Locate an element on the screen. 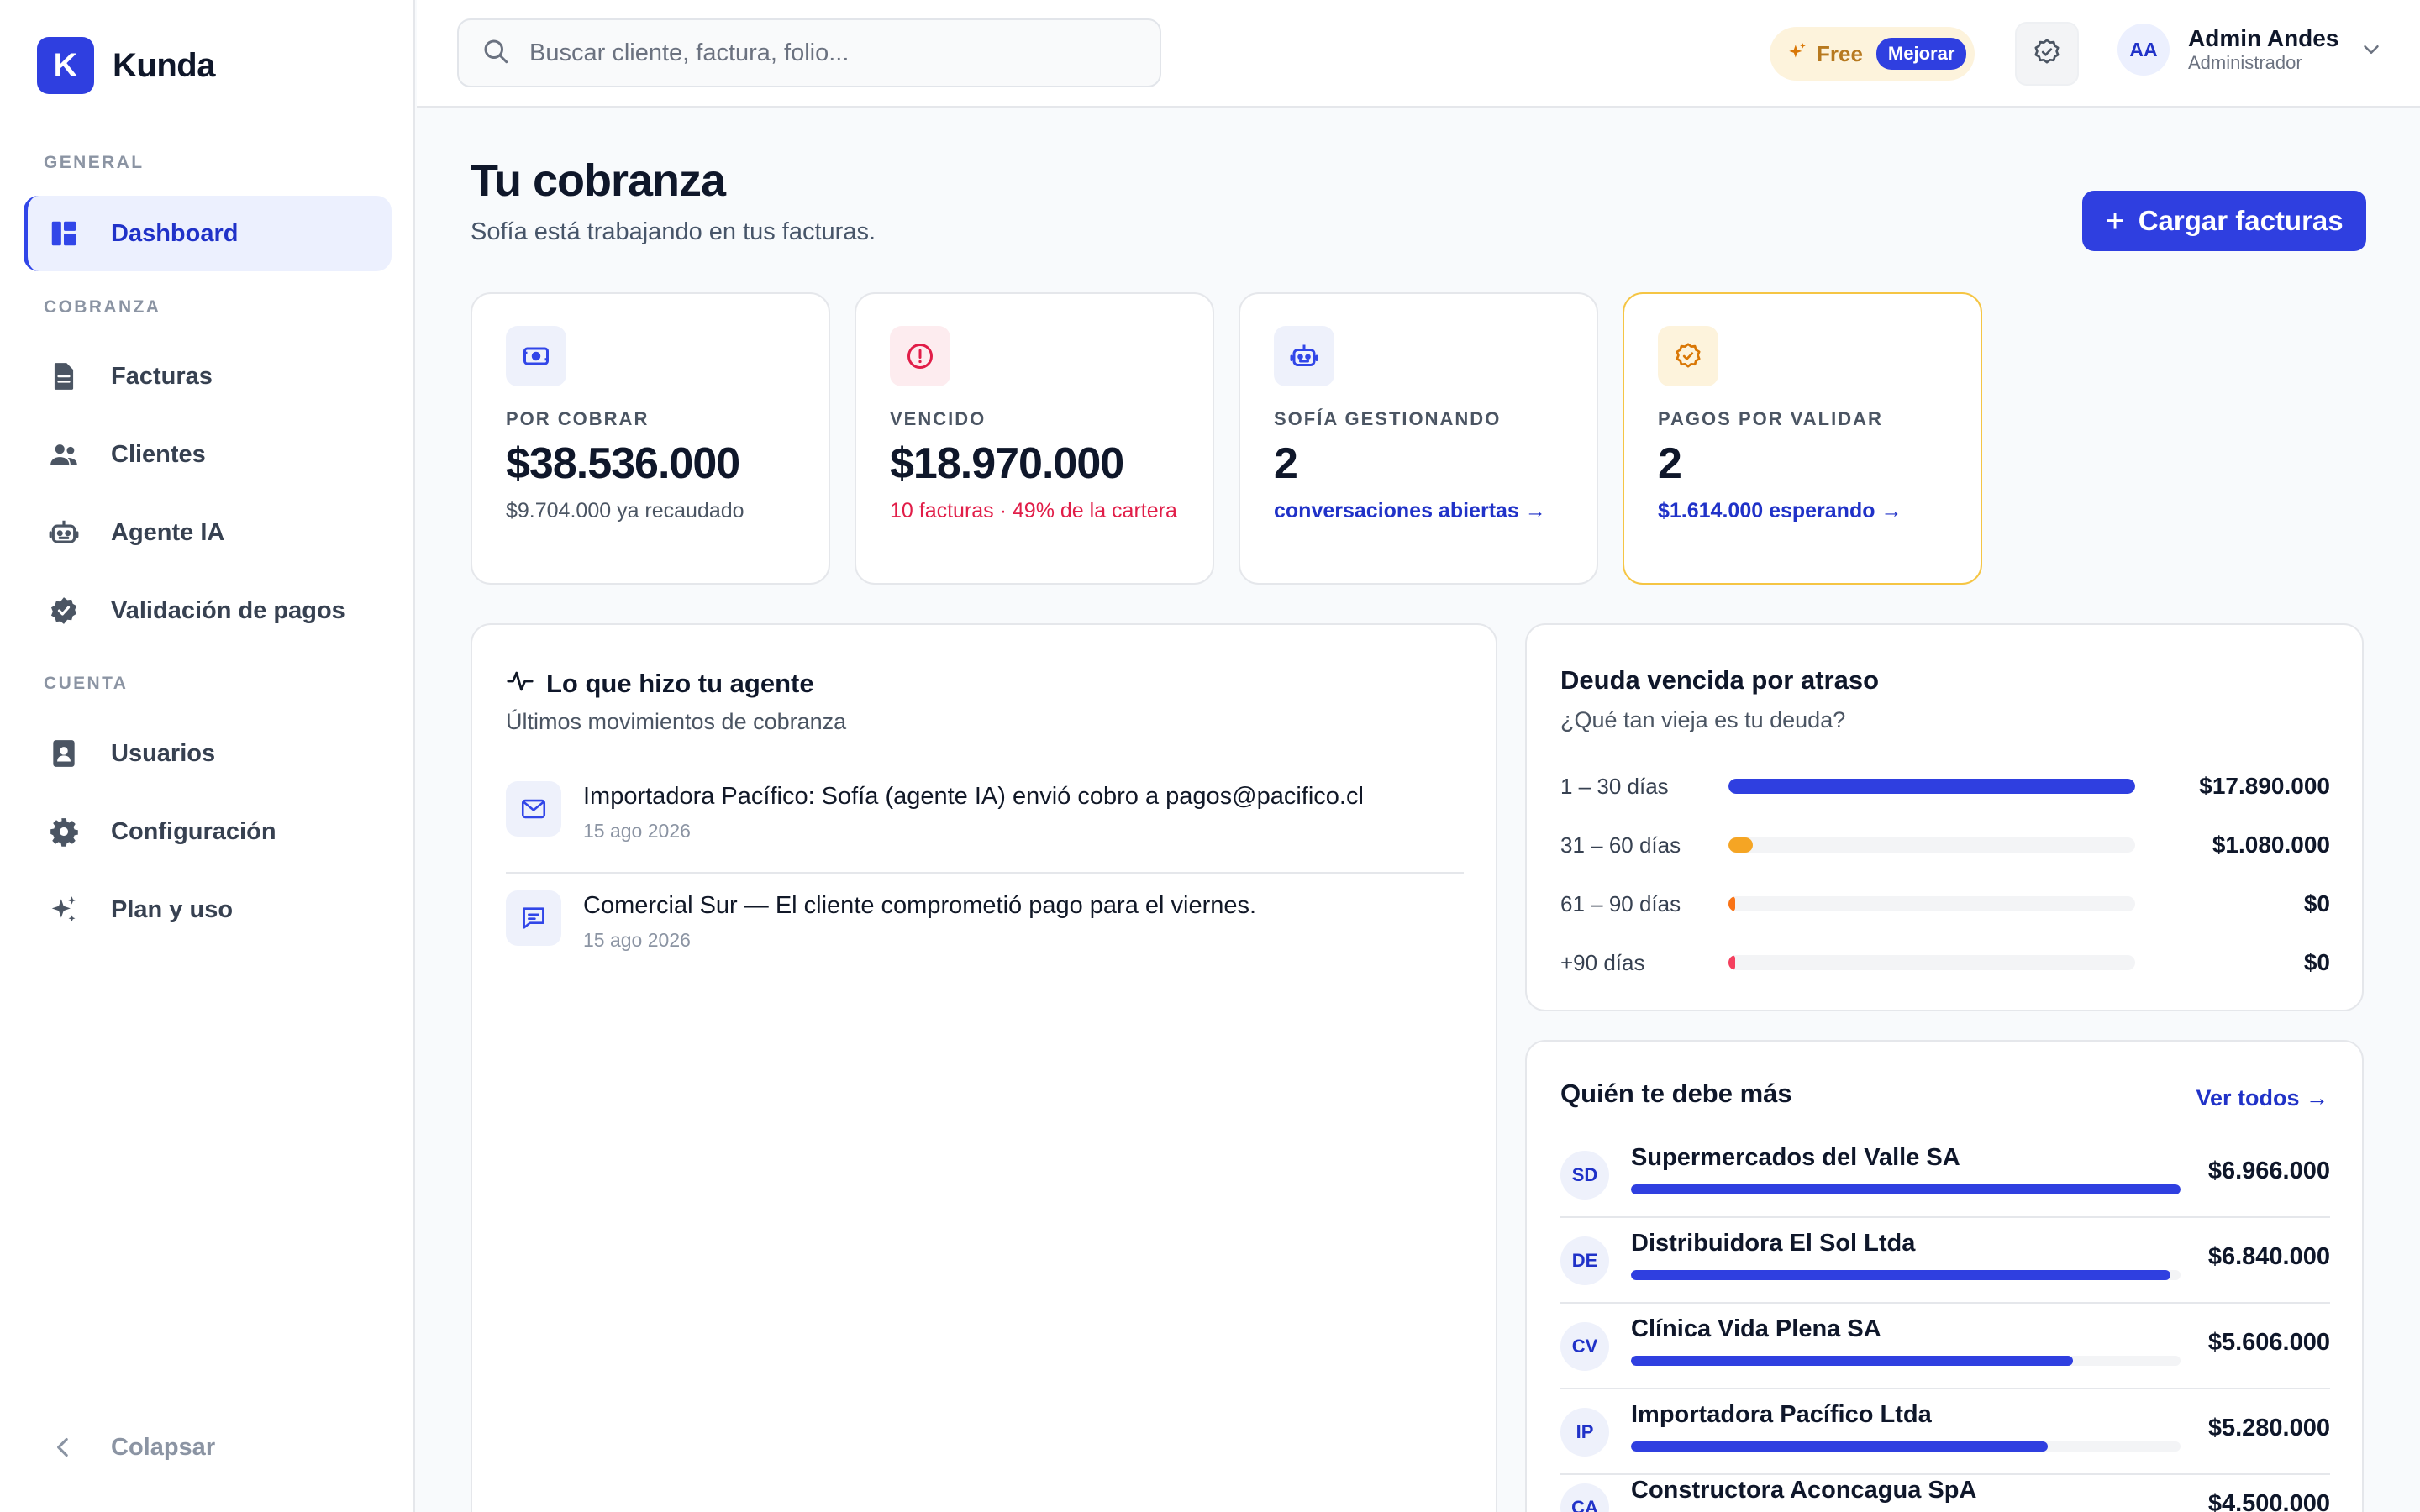 This screenshot has height=1512, width=2420. search-input is located at coordinates (831, 53).